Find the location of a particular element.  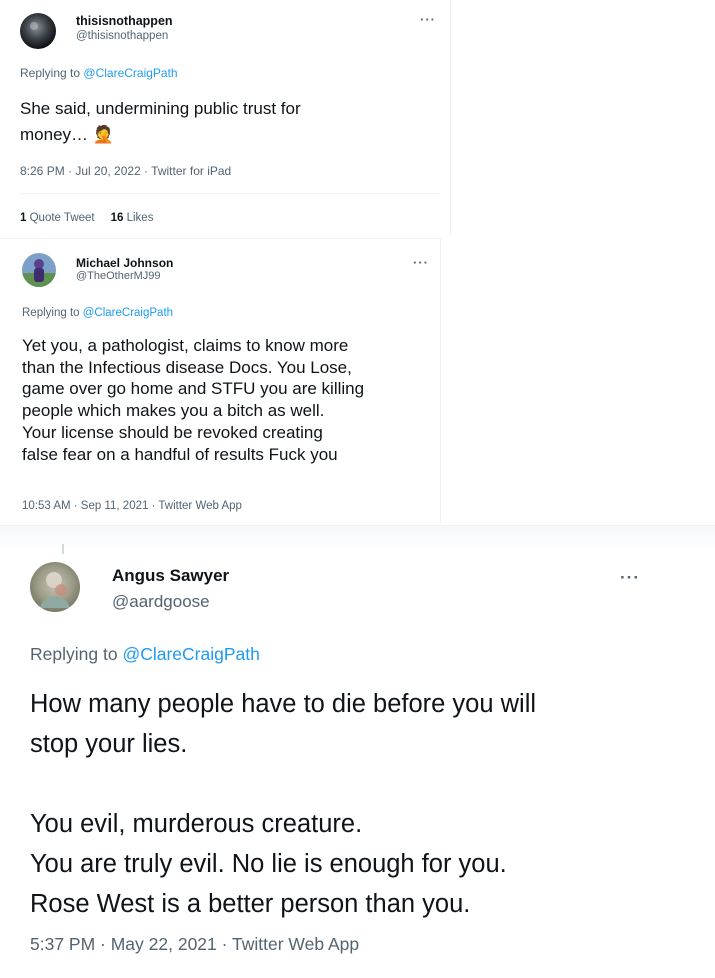

tweet-text-line: She said, undermining public trust for is located at coordinates (160, 108).